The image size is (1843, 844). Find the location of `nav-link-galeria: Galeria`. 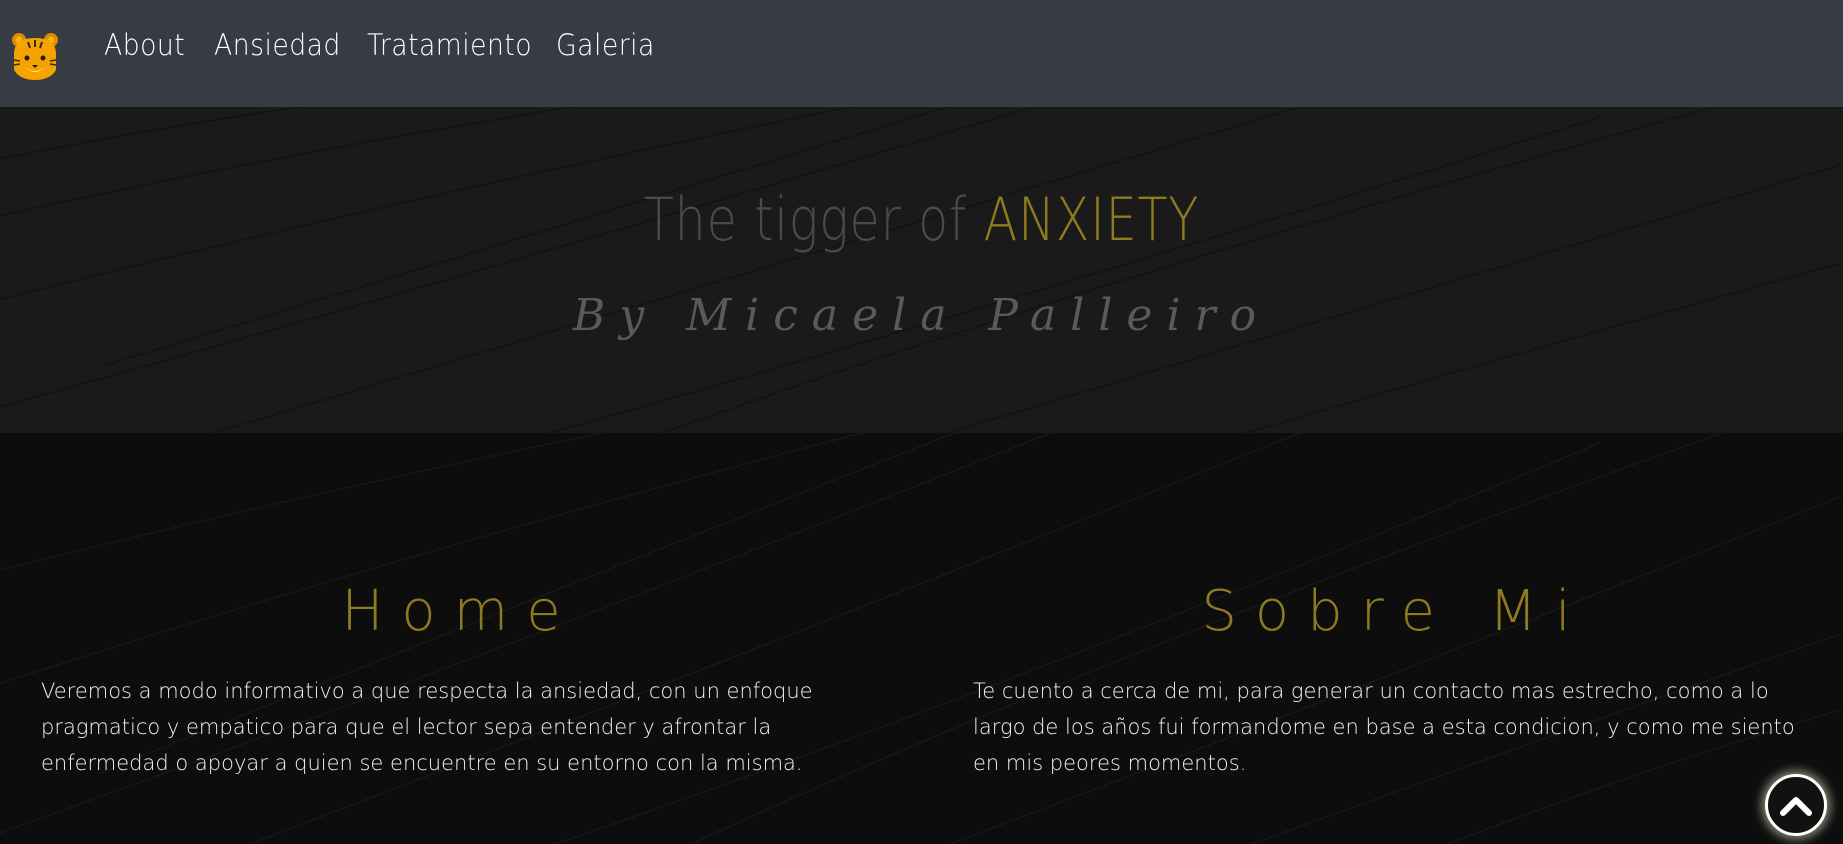

nav-link-galeria: Galeria is located at coordinates (605, 45).